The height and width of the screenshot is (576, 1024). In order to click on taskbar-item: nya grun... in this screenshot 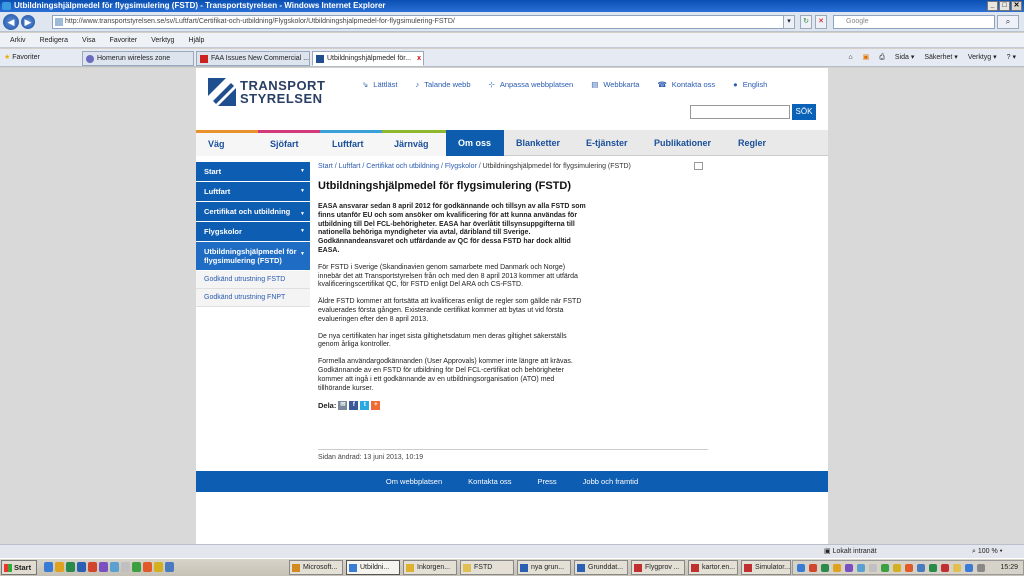, I will do `click(544, 567)`.